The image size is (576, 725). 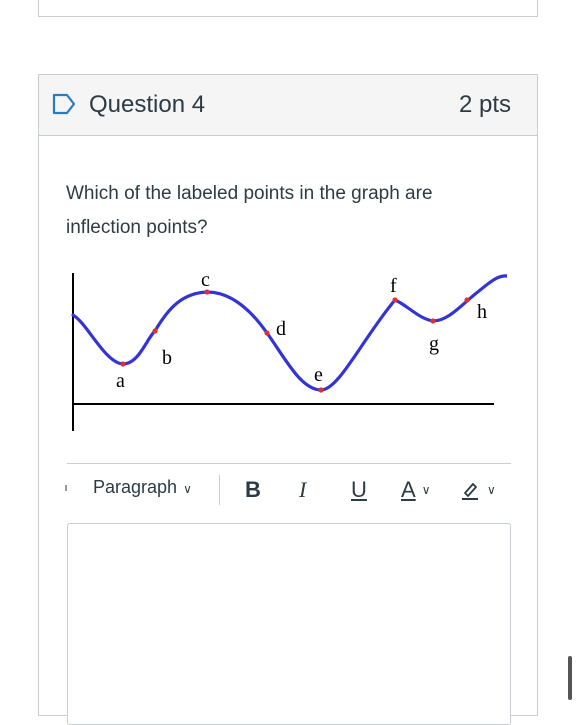 What do you see at coordinates (289, 463) in the screenshot?
I see `editor-divider` at bounding box center [289, 463].